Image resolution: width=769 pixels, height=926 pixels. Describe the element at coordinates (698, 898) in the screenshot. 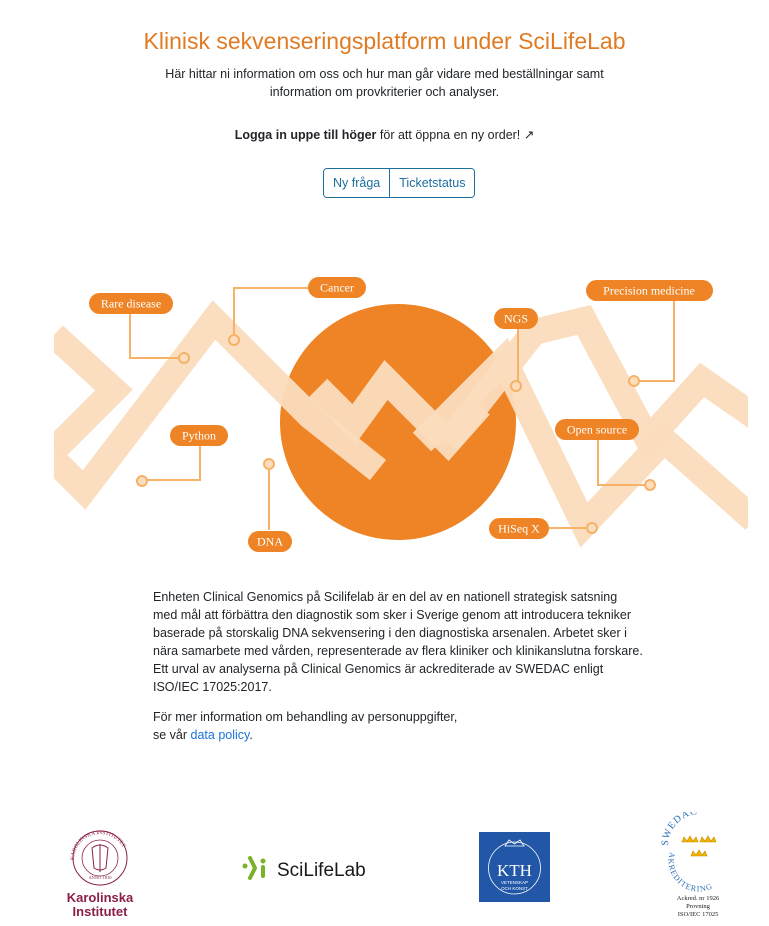

I see `svg-text: Ackred. nr 1926` at that location.